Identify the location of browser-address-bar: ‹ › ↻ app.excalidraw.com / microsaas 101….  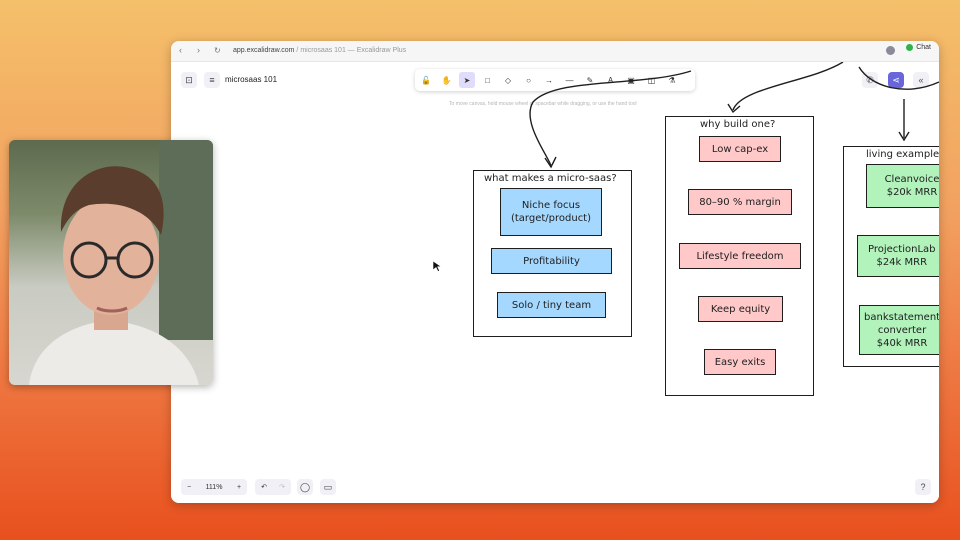
(555, 51).